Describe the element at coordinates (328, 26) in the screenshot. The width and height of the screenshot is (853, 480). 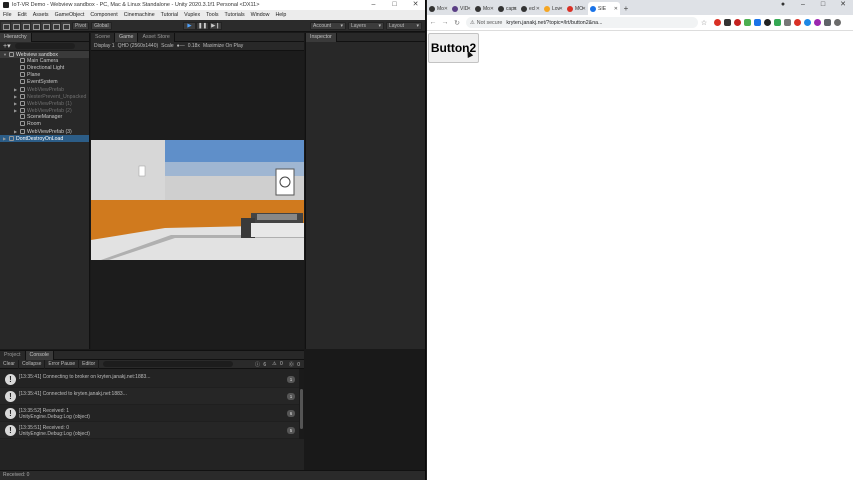
I see `account-dropdown: Account` at that location.